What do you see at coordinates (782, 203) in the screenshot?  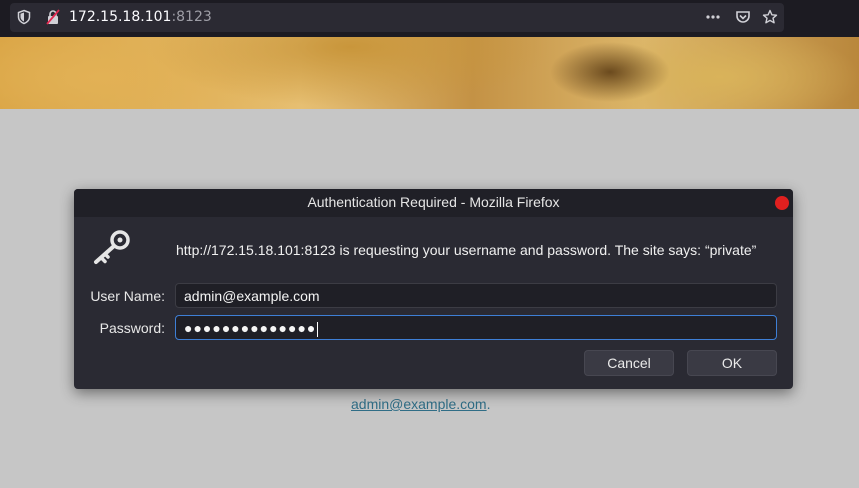 I see `close-button` at bounding box center [782, 203].